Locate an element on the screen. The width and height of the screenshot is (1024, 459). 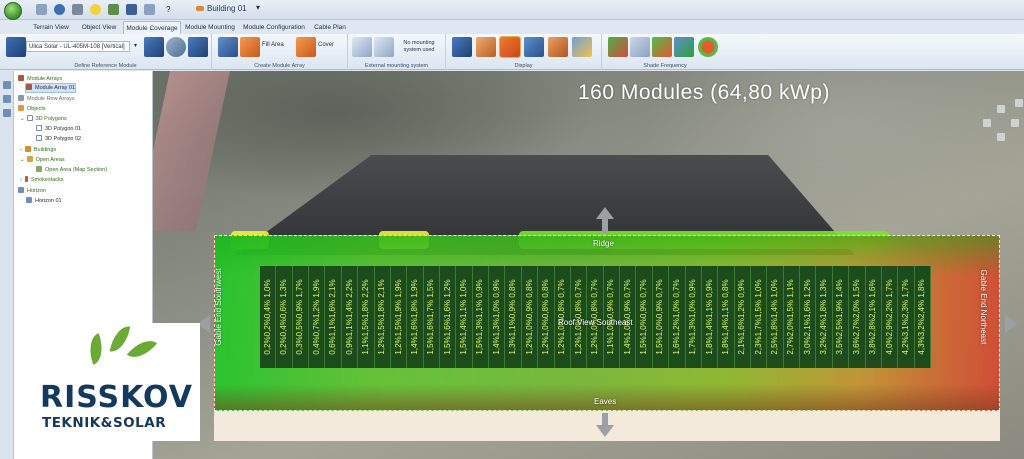
module-shade-column: 3,8%2,8%2,1% 1,6% is located at coordinates (874, 317).